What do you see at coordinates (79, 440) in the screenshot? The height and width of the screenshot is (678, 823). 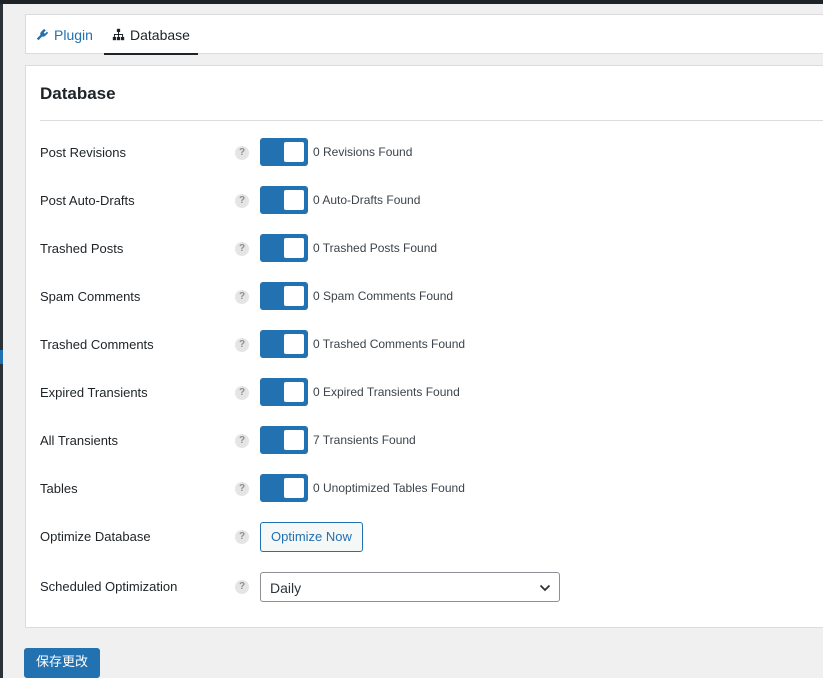 I see `row-label: All Transients` at bounding box center [79, 440].